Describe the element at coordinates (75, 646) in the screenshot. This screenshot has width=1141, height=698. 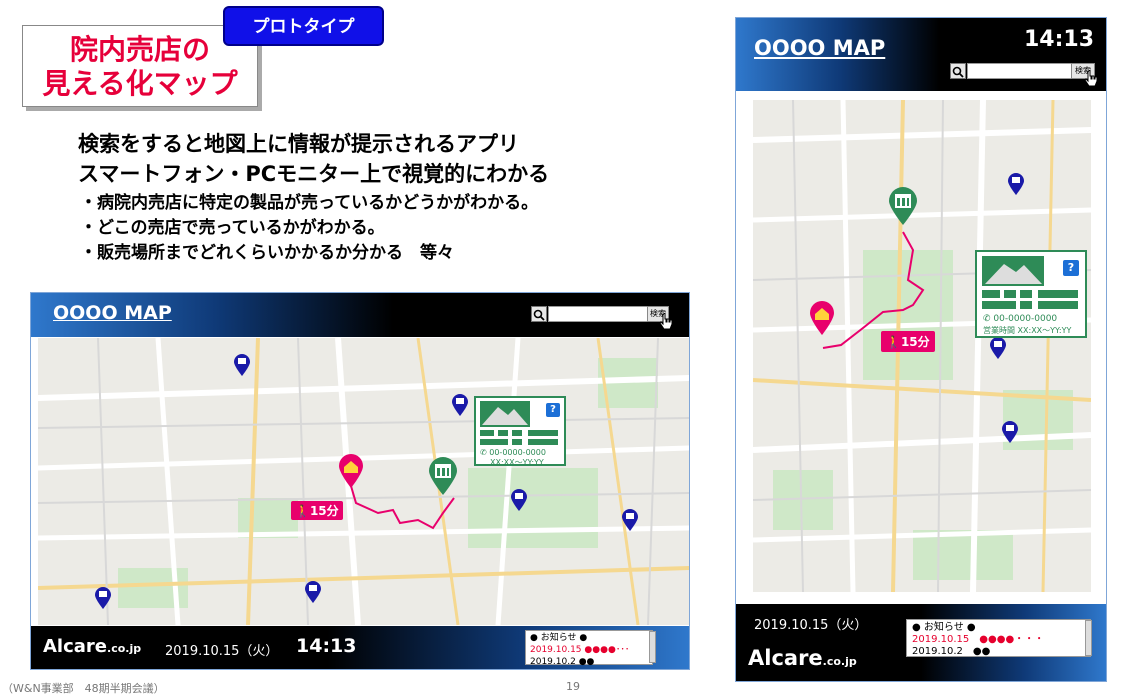
I see `pc-brand-name: Alcare` at that location.